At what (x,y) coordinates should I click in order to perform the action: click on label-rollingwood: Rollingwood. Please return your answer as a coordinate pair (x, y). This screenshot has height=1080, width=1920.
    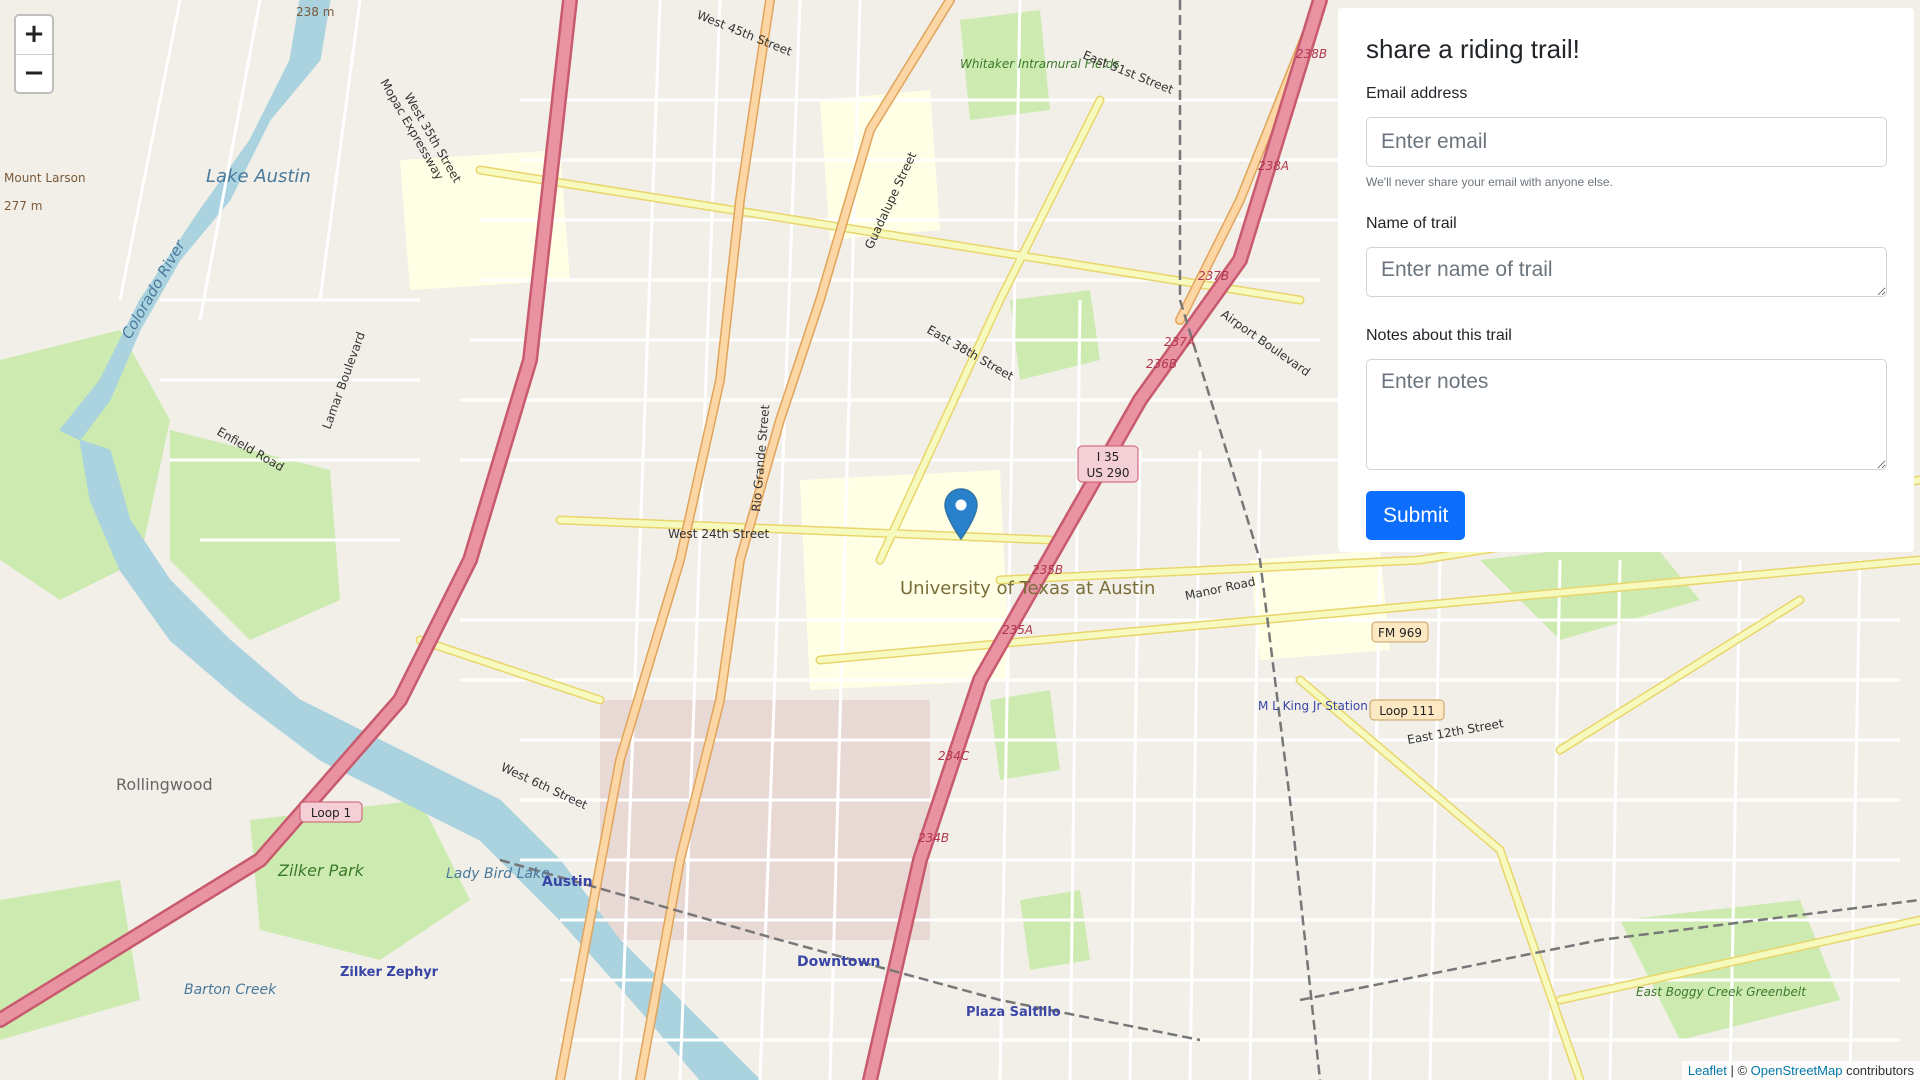
    Looking at the image, I should click on (164, 784).